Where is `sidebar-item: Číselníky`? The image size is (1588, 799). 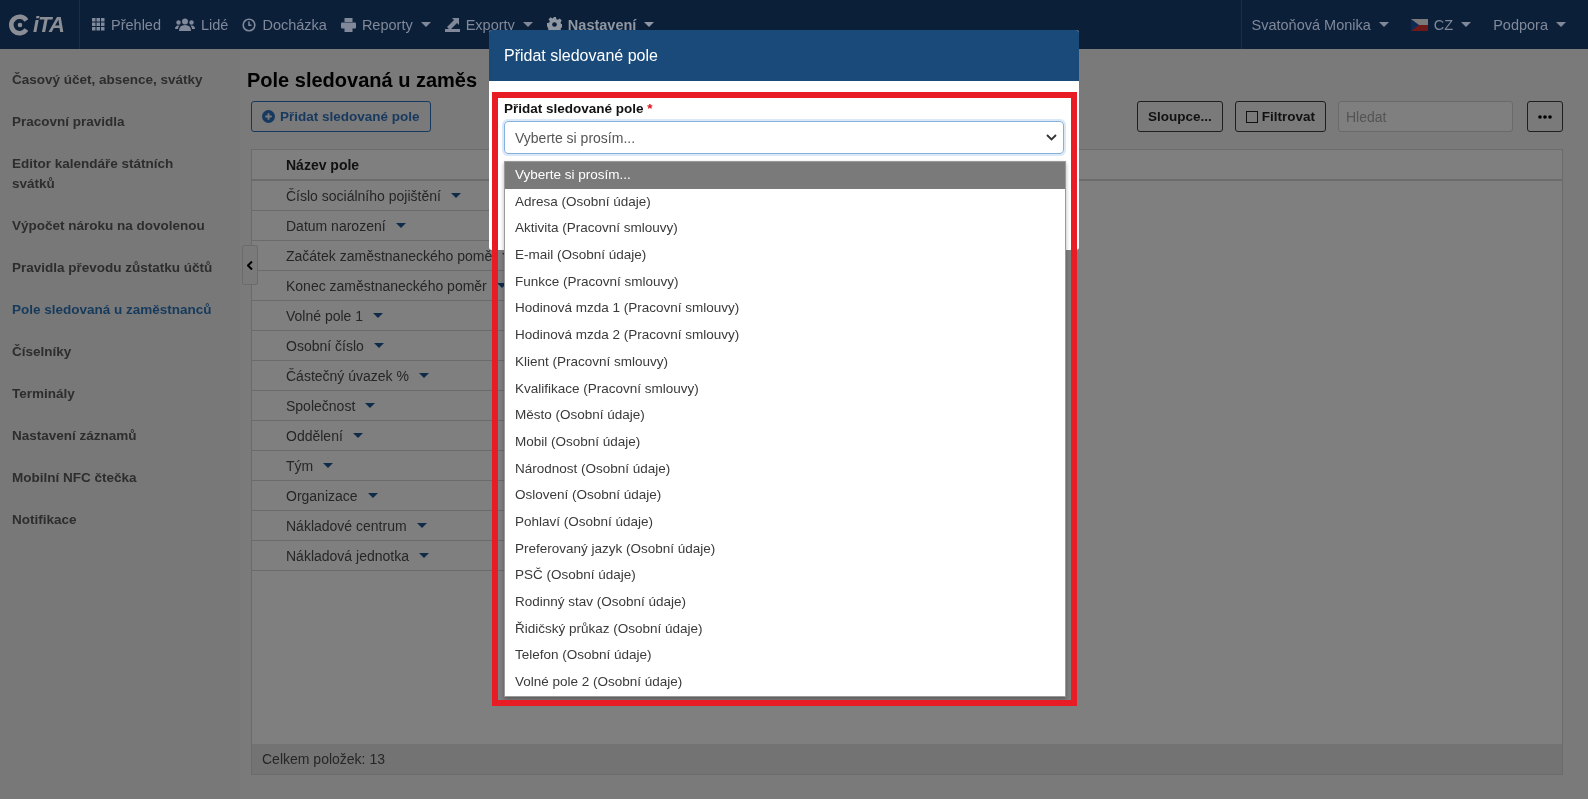 sidebar-item: Číselníky is located at coordinates (120, 352).